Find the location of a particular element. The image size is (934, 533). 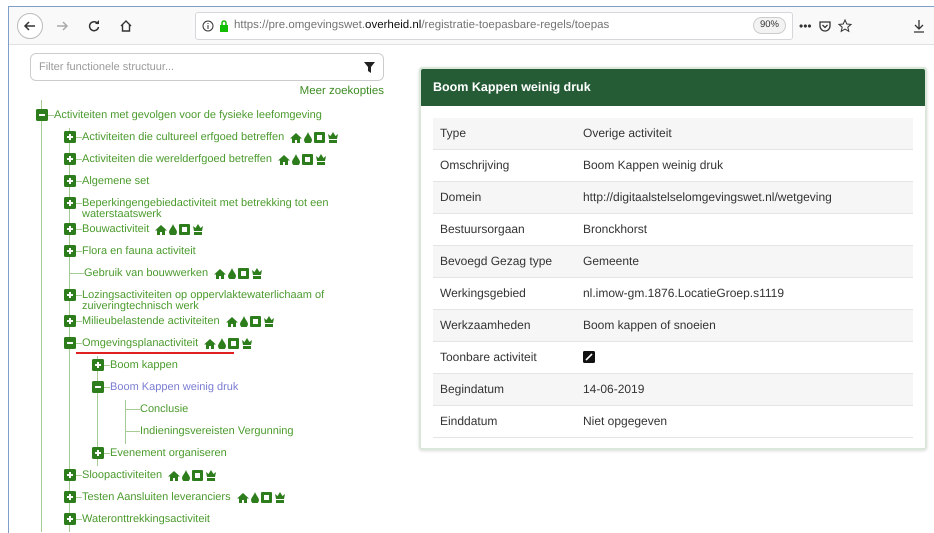

tree-item: Activiteiten die cultureel erfgoed betreffen is located at coordinates (183, 138).